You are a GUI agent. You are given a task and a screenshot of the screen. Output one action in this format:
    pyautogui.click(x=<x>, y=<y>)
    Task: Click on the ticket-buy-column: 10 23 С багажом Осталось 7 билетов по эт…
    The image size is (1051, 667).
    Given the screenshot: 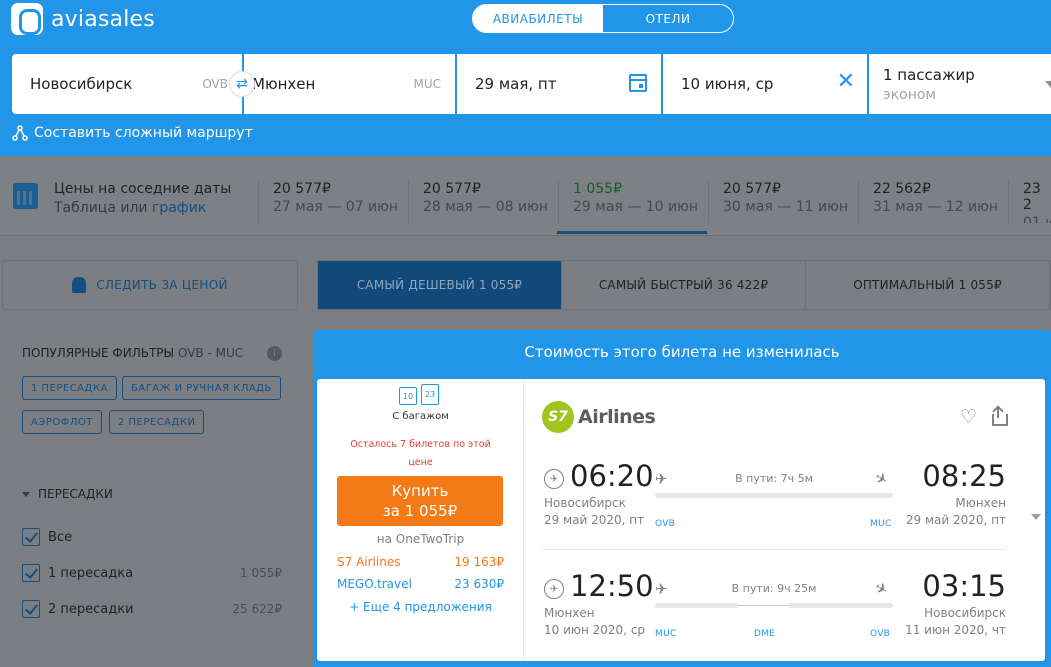 What is the action you would take?
    pyautogui.click(x=420, y=520)
    